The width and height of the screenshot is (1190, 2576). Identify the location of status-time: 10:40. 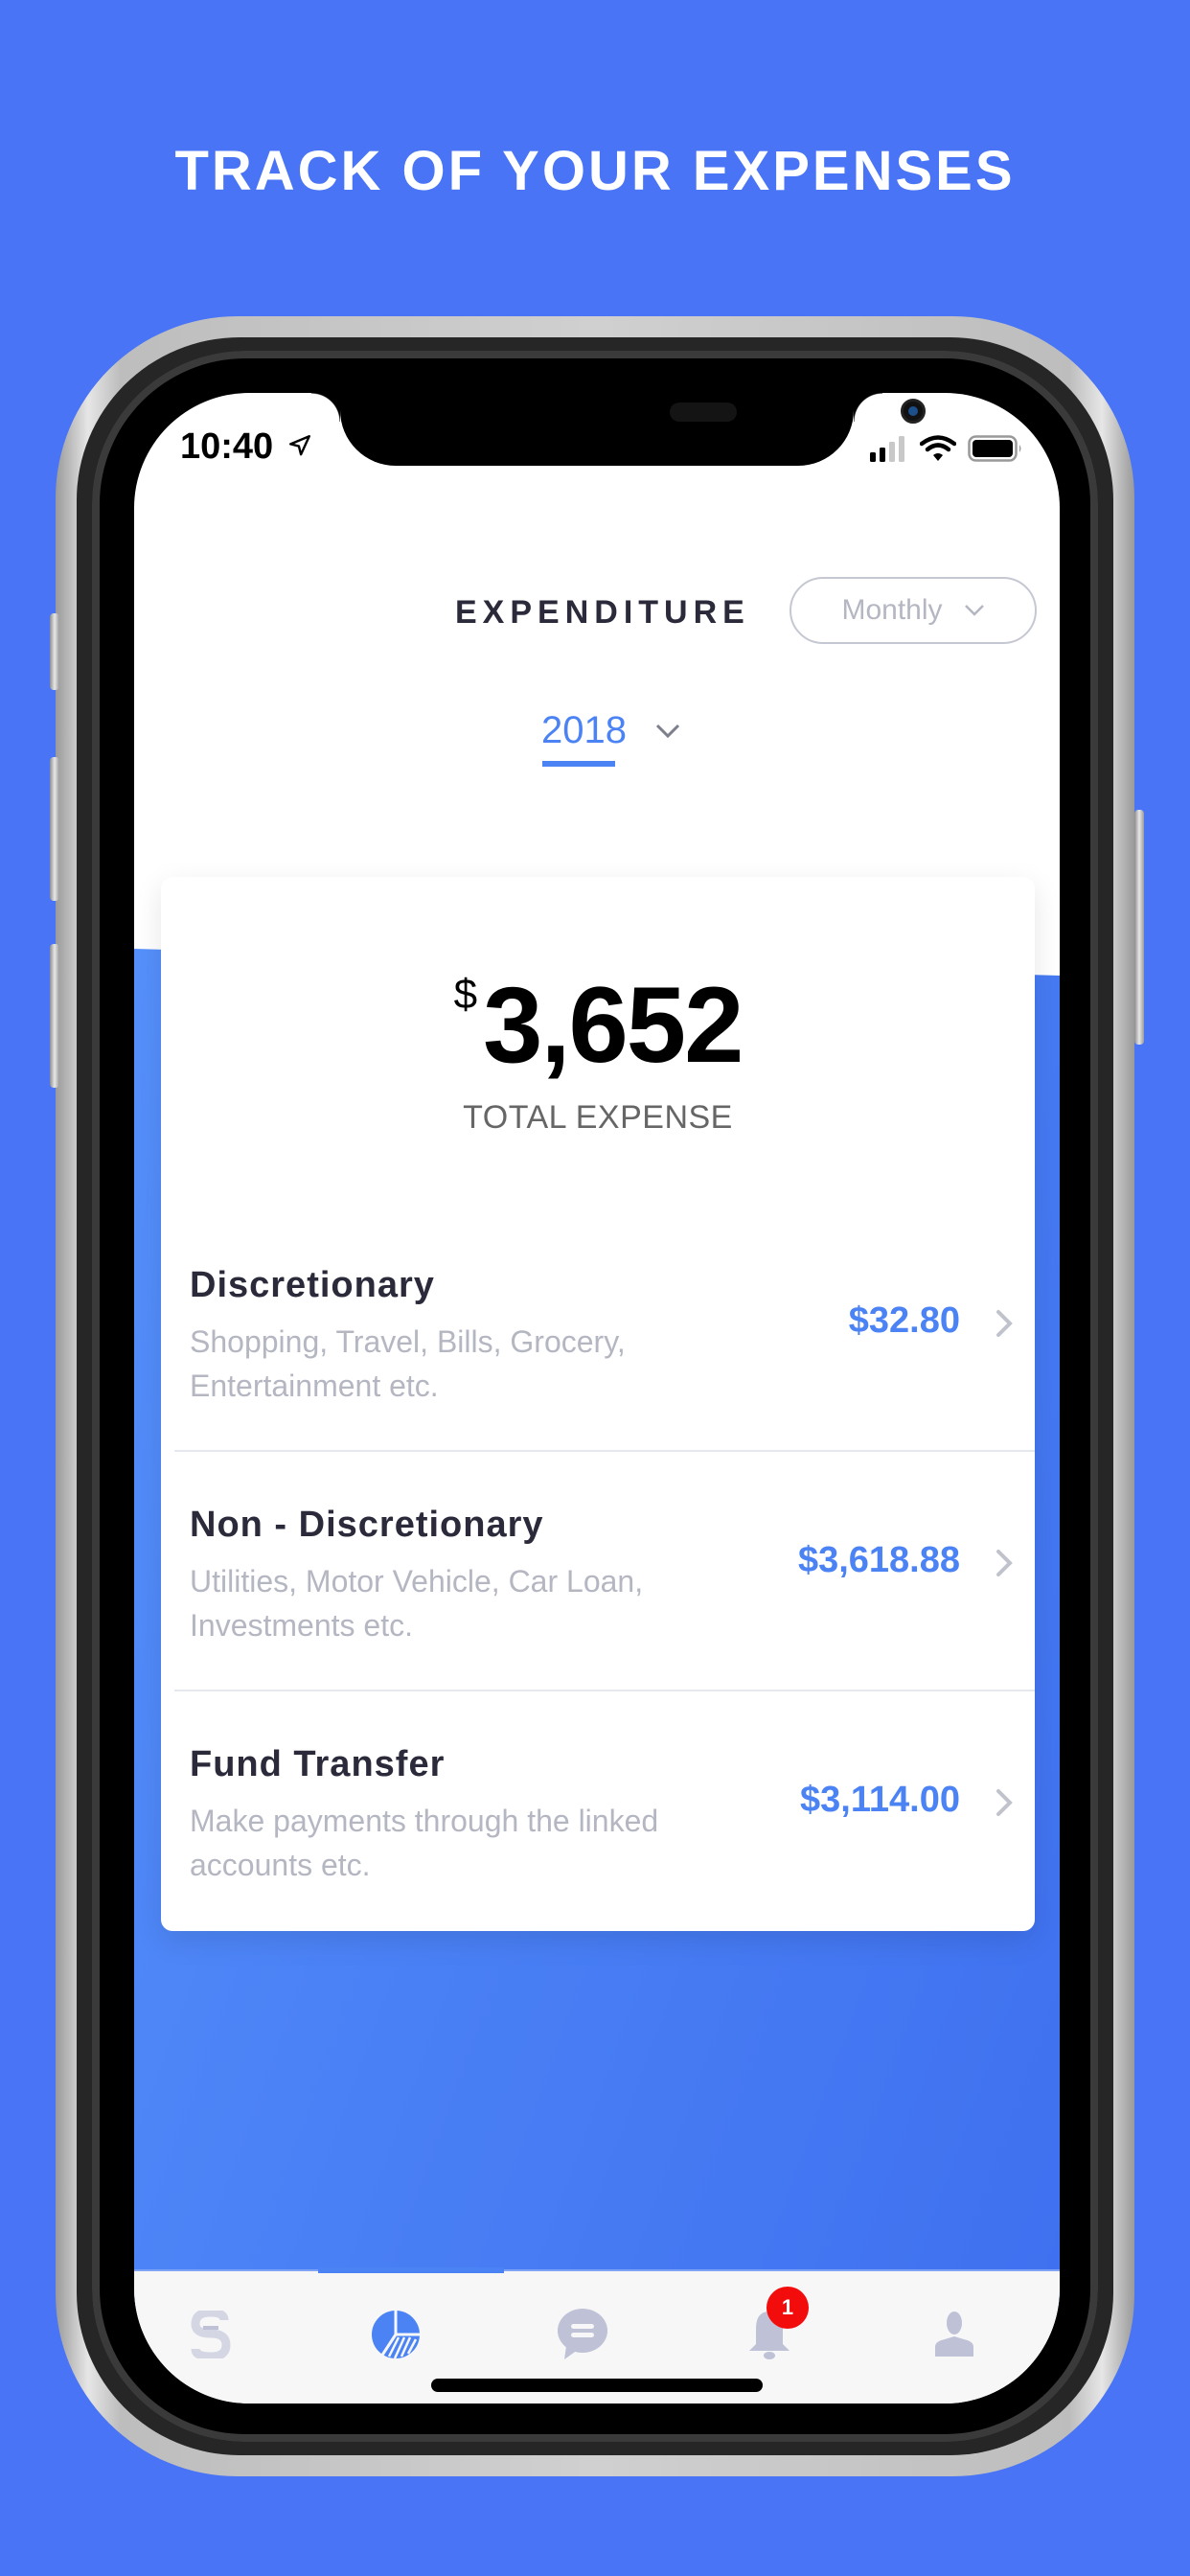
(227, 446).